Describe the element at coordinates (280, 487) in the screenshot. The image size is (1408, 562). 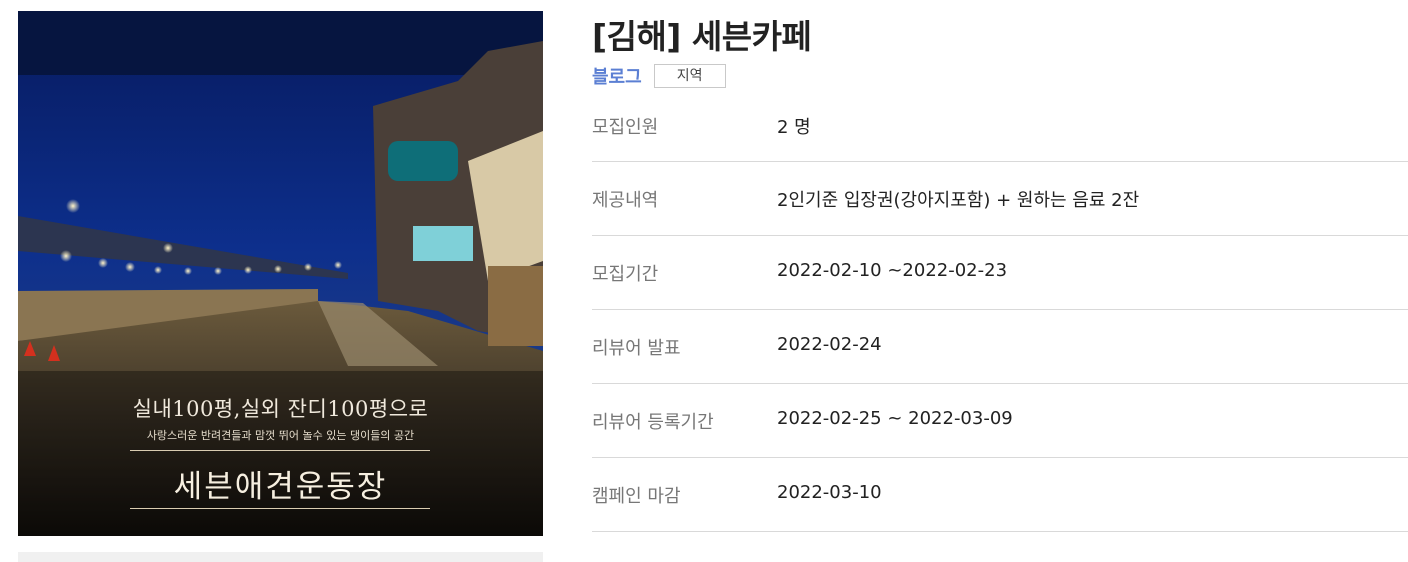
I see `photo-place-name: 세븐애견운동장` at that location.